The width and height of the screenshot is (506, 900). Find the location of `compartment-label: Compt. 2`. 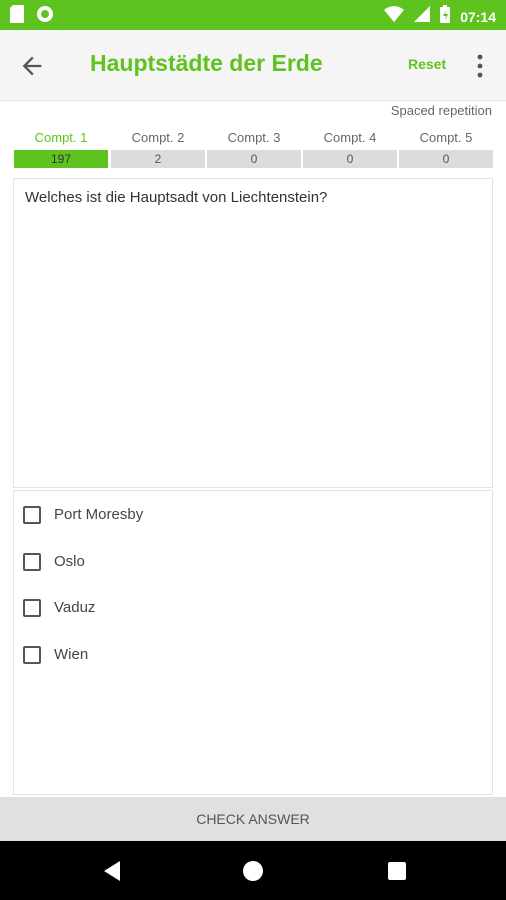

compartment-label: Compt. 2 is located at coordinates (158, 137).